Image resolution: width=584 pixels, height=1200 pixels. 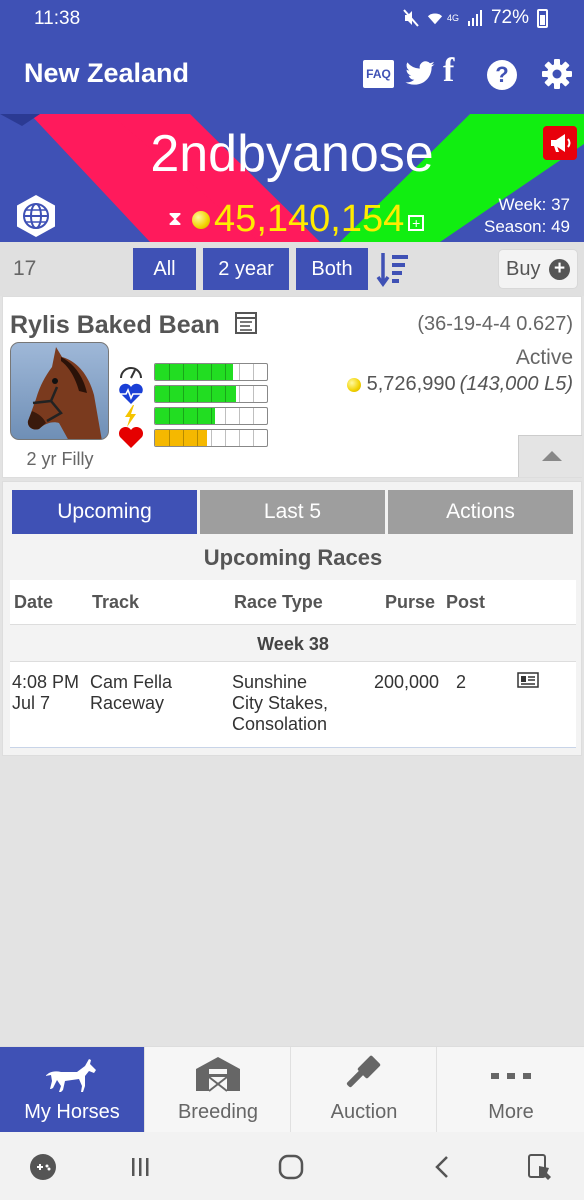 What do you see at coordinates (353, 384) in the screenshot?
I see `coin-icon` at bounding box center [353, 384].